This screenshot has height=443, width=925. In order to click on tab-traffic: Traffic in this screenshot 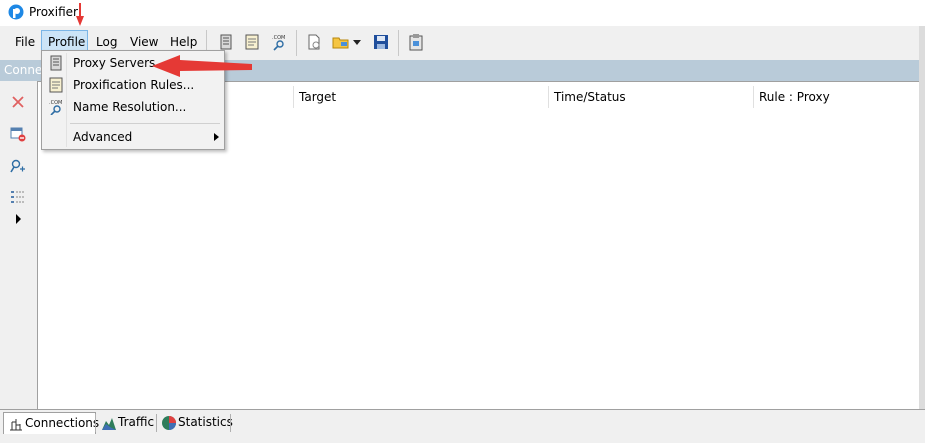, I will do `click(126, 422)`.